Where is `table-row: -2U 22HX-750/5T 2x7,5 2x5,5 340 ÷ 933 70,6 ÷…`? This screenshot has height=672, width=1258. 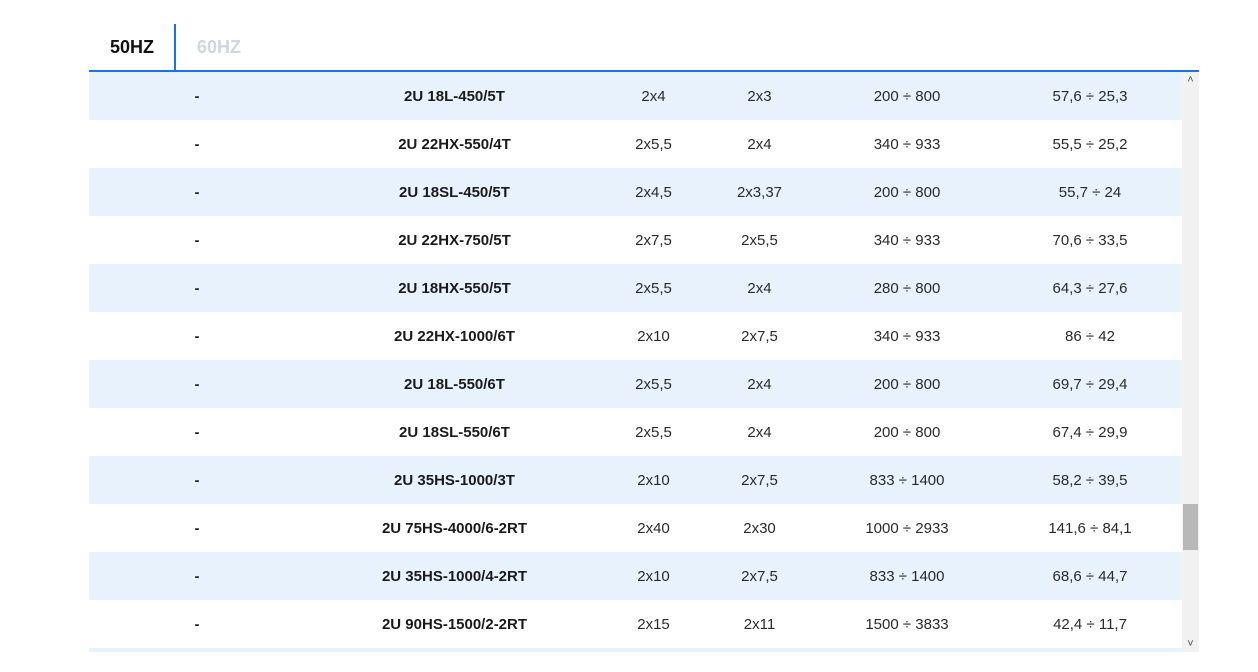 table-row: -2U 22HX-750/5T 2x7,5 2x5,5 340 ÷ 933 70,6 ÷… is located at coordinates (635, 240).